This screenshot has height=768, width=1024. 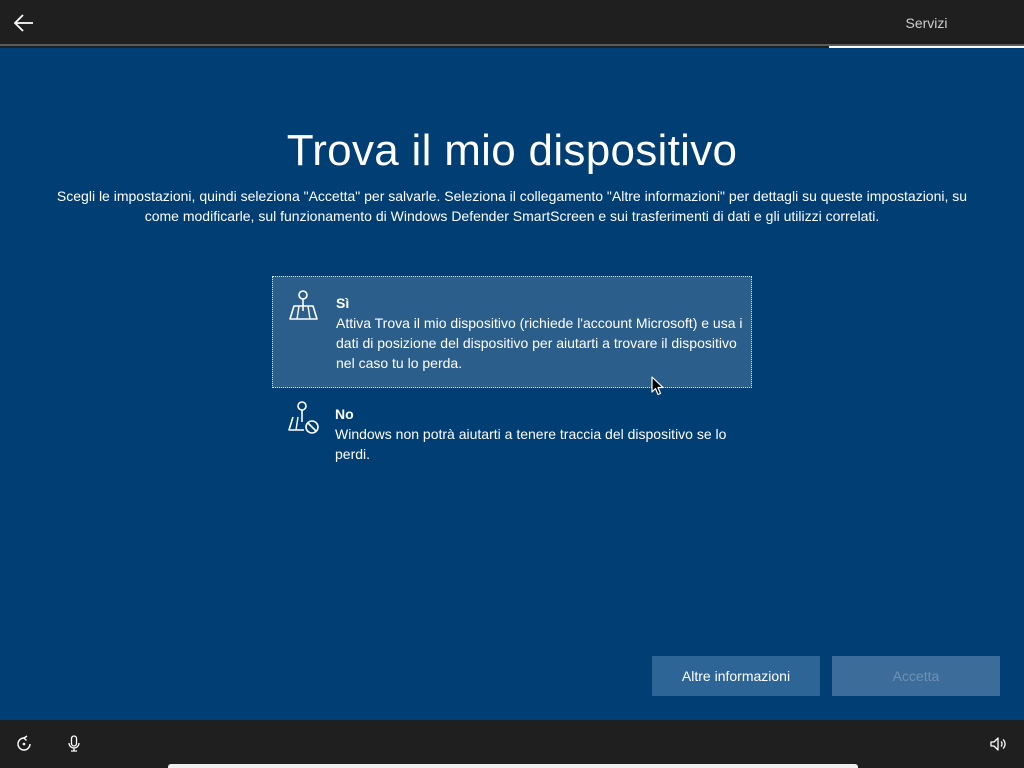 I want to click on microphone-icon, so click(x=74, y=743).